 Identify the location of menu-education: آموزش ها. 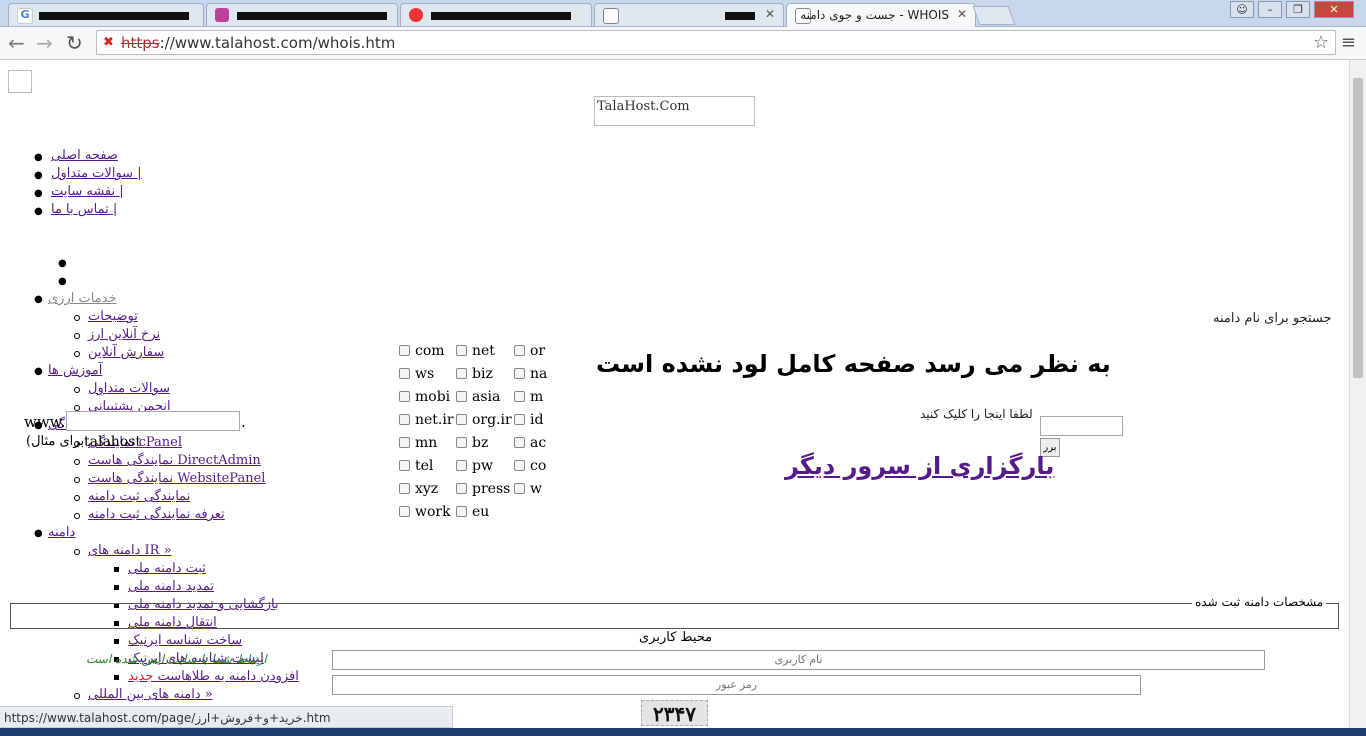
(75, 370).